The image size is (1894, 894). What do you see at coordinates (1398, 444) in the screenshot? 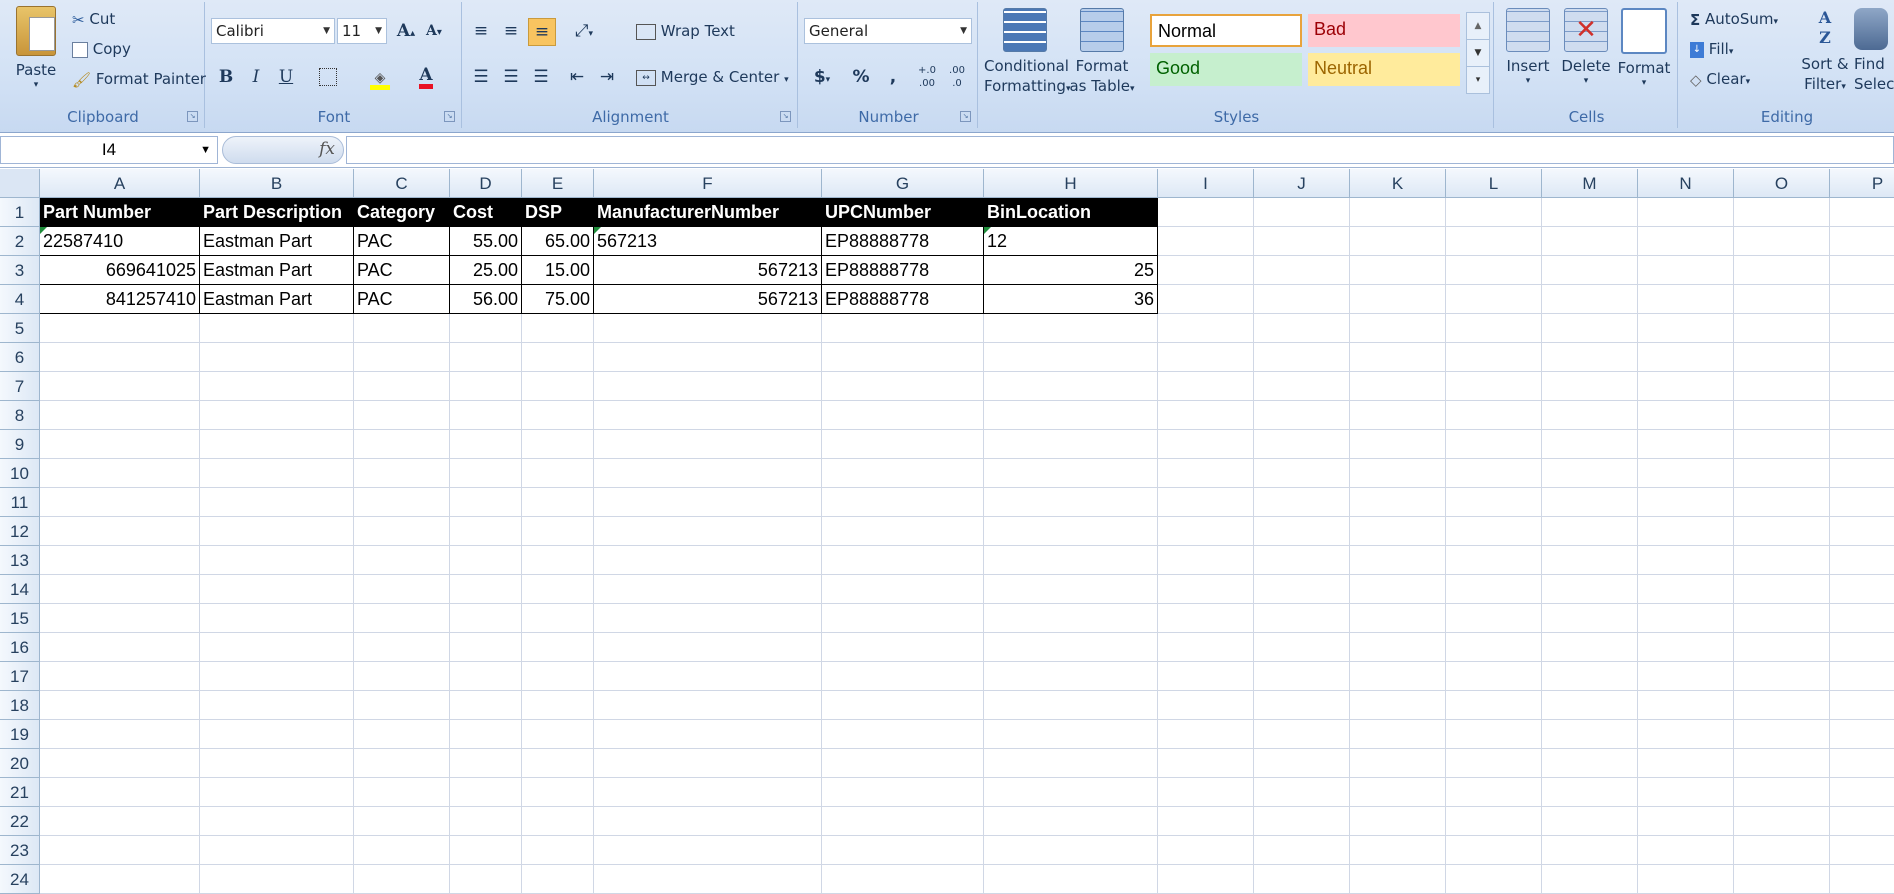
I see `cell-k9` at bounding box center [1398, 444].